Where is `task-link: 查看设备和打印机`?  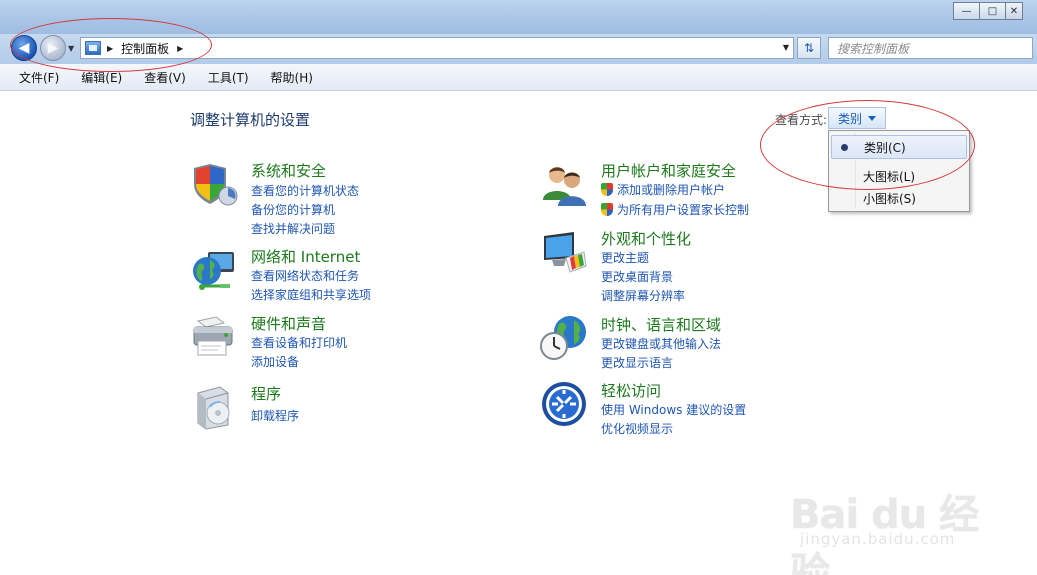 task-link: 查看设备和打印机 is located at coordinates (299, 342).